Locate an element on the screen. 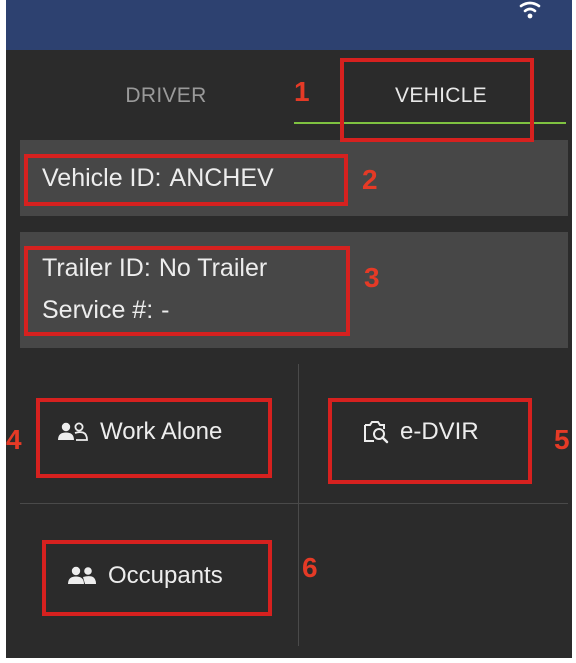 This screenshot has height=663, width=576. work-alone-button: Work Alone is located at coordinates (139, 432).